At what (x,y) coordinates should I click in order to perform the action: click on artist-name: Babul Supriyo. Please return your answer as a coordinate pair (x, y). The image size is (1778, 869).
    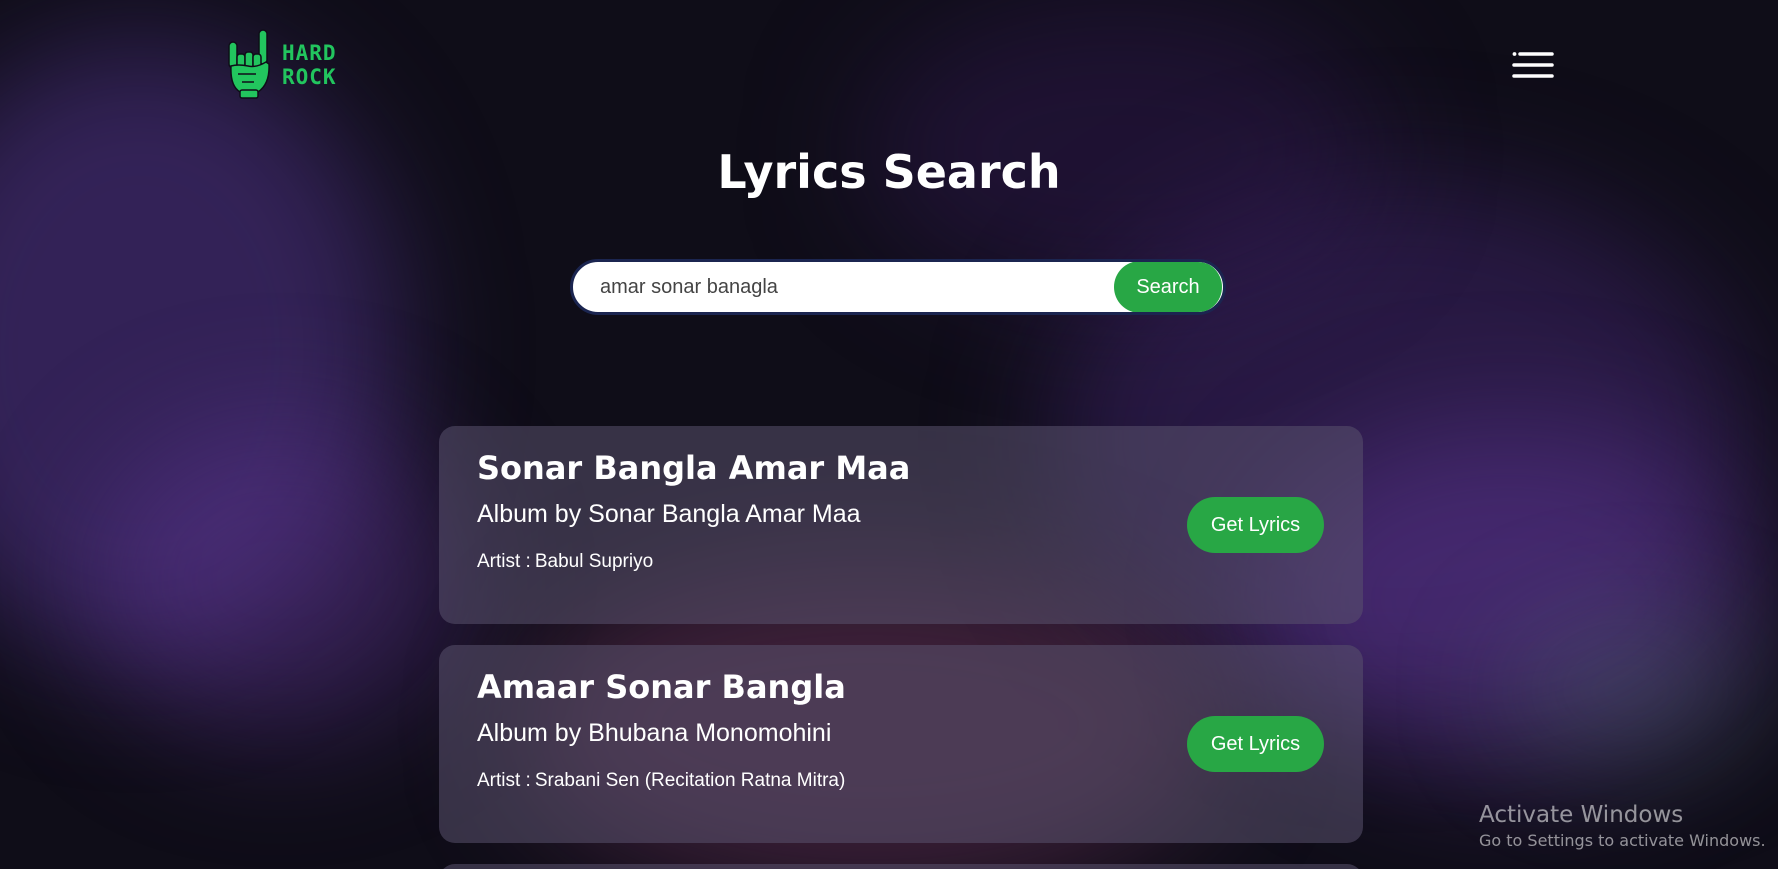
    Looking at the image, I should click on (594, 561).